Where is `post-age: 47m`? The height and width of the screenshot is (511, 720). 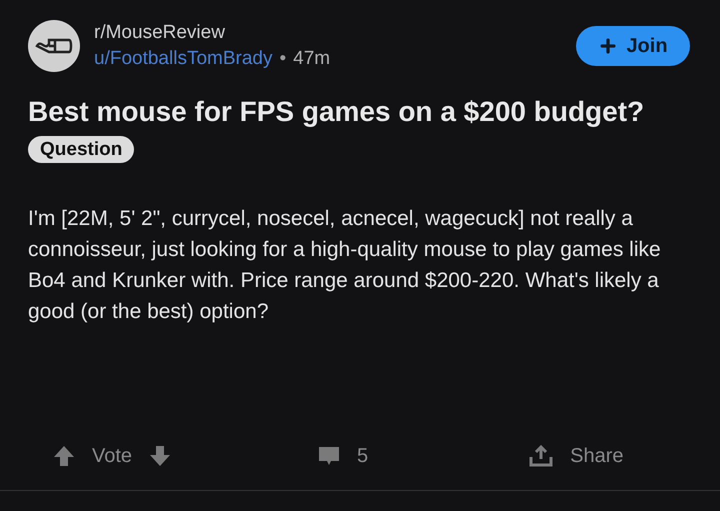 post-age: 47m is located at coordinates (311, 59).